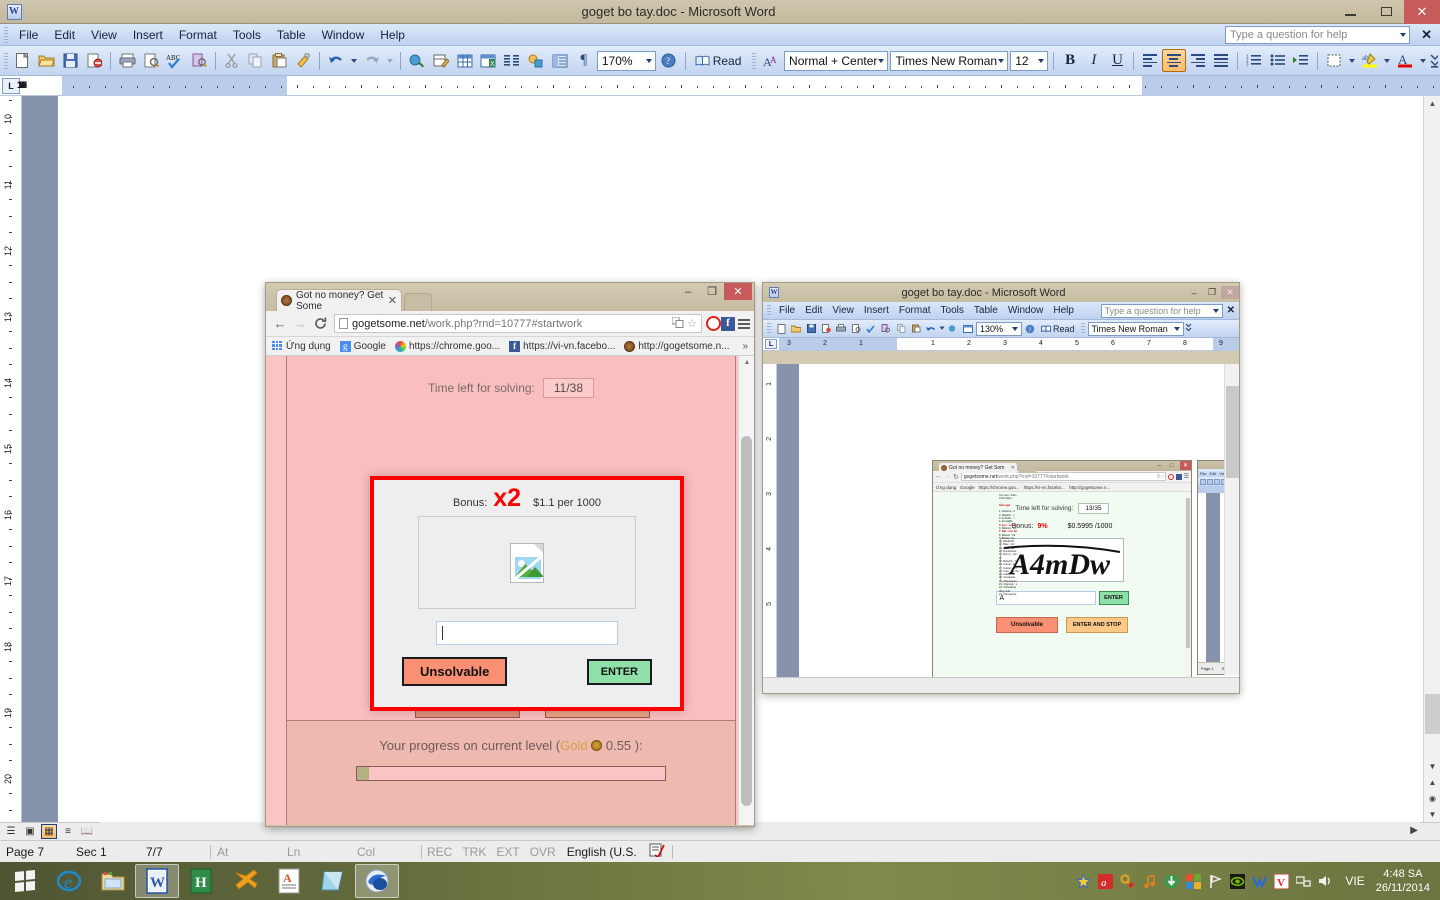 The width and height of the screenshot is (1440, 900). What do you see at coordinates (1432, 782) in the screenshot?
I see `previous-page-icon: ▲` at bounding box center [1432, 782].